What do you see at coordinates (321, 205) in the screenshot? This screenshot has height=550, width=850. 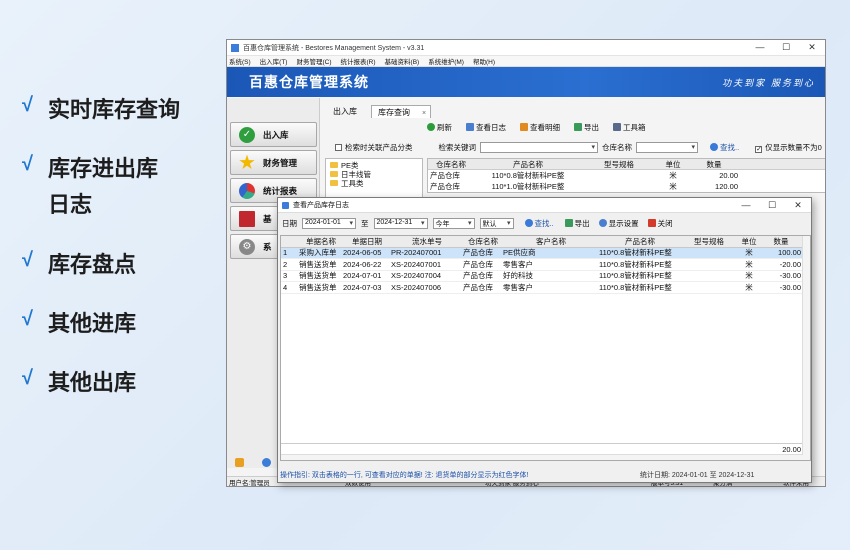 I see `dialog-title: 查看产品库存日志` at bounding box center [321, 205].